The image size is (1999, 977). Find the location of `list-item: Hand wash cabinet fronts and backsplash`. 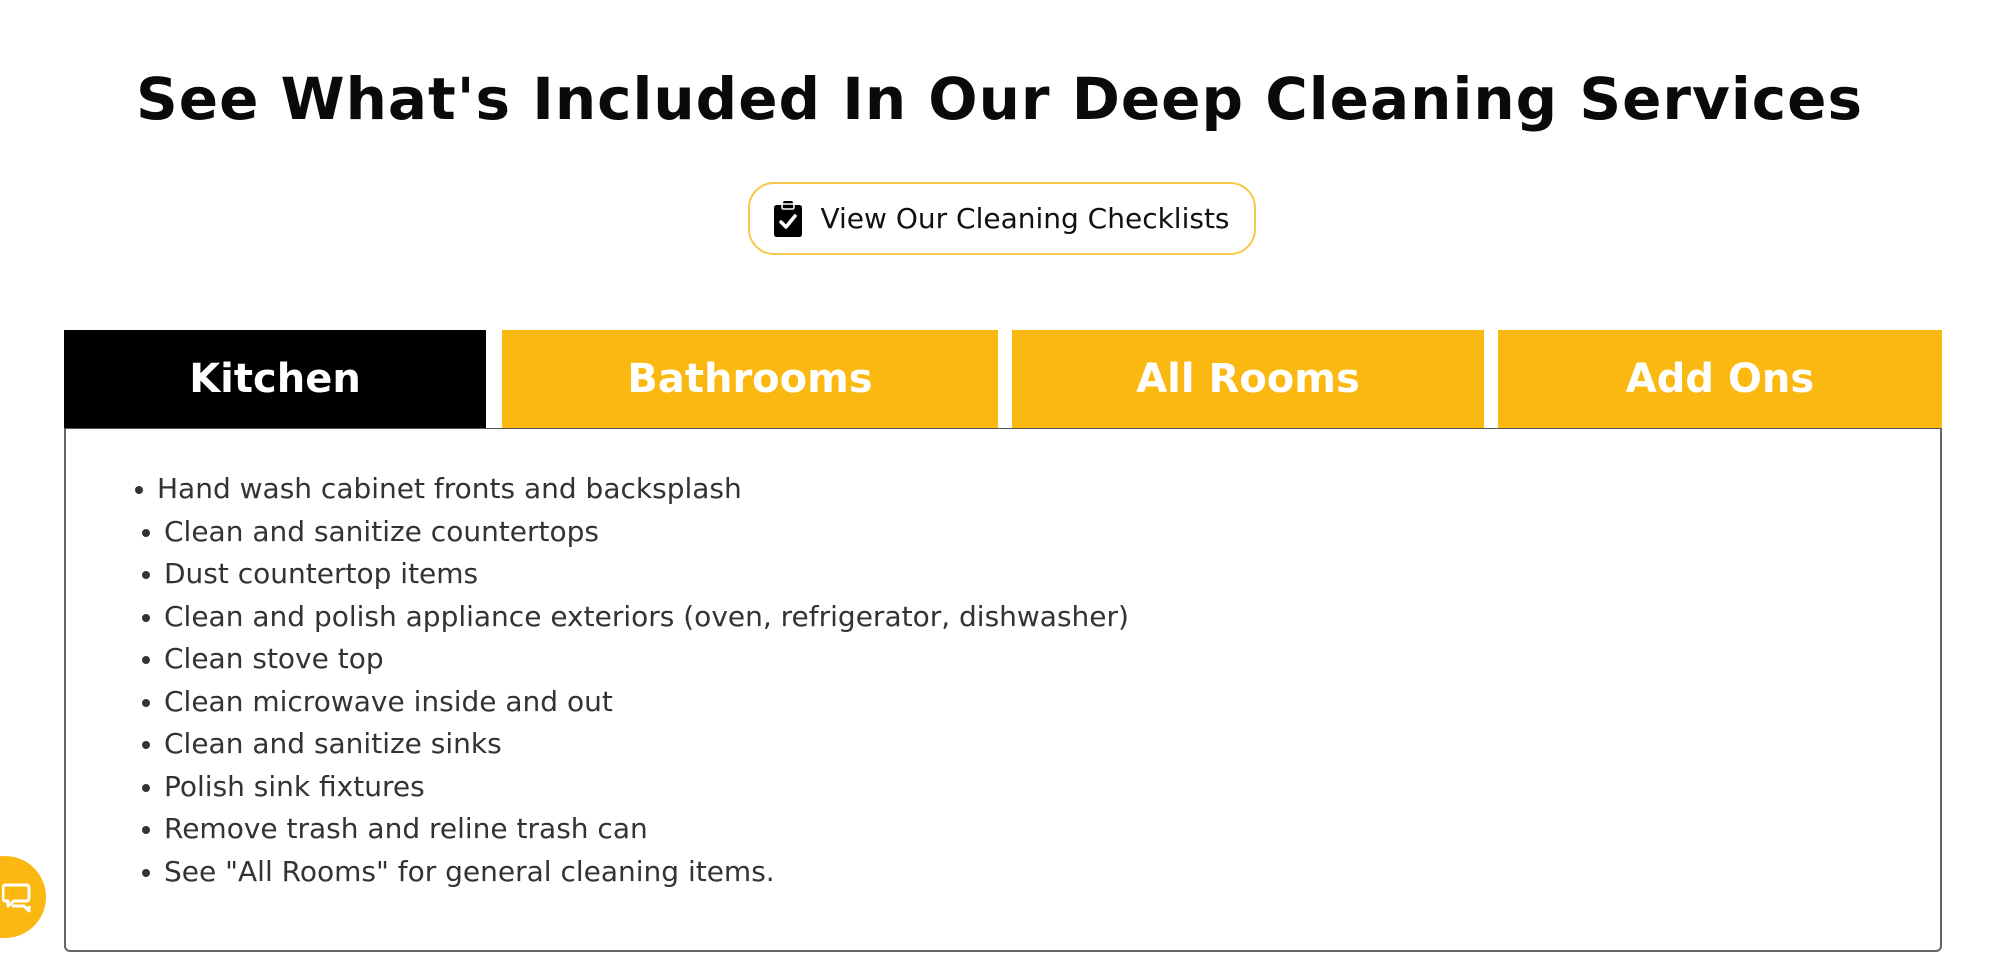

list-item: Hand wash cabinet fronts and backsplash is located at coordinates (629, 489).